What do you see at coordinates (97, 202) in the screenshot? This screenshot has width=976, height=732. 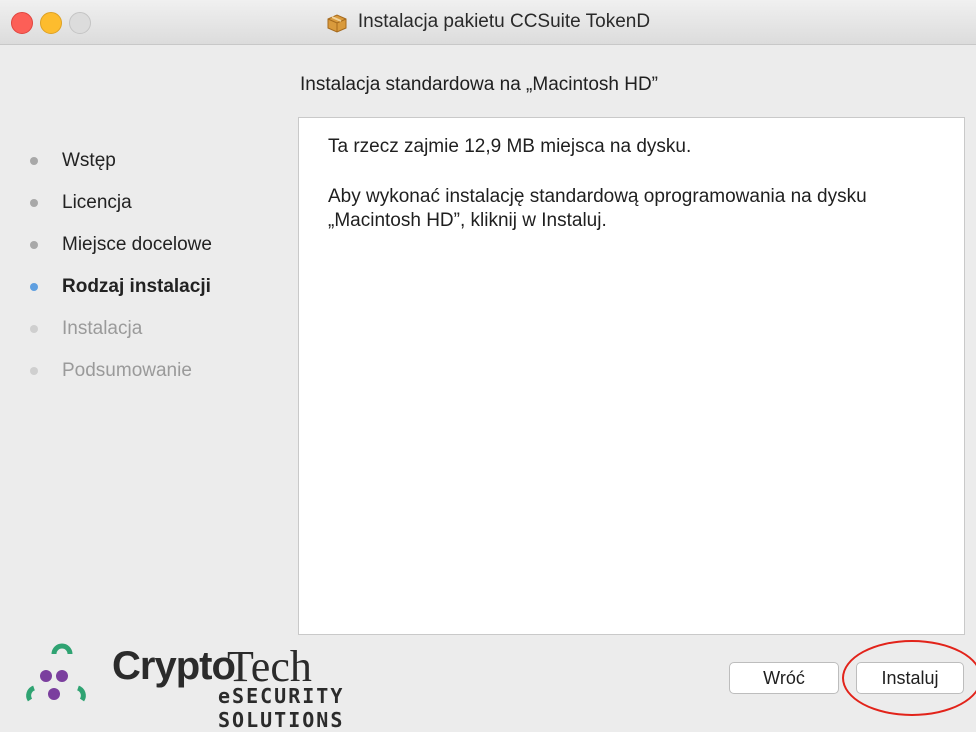 I see `step-label: Licencja` at bounding box center [97, 202].